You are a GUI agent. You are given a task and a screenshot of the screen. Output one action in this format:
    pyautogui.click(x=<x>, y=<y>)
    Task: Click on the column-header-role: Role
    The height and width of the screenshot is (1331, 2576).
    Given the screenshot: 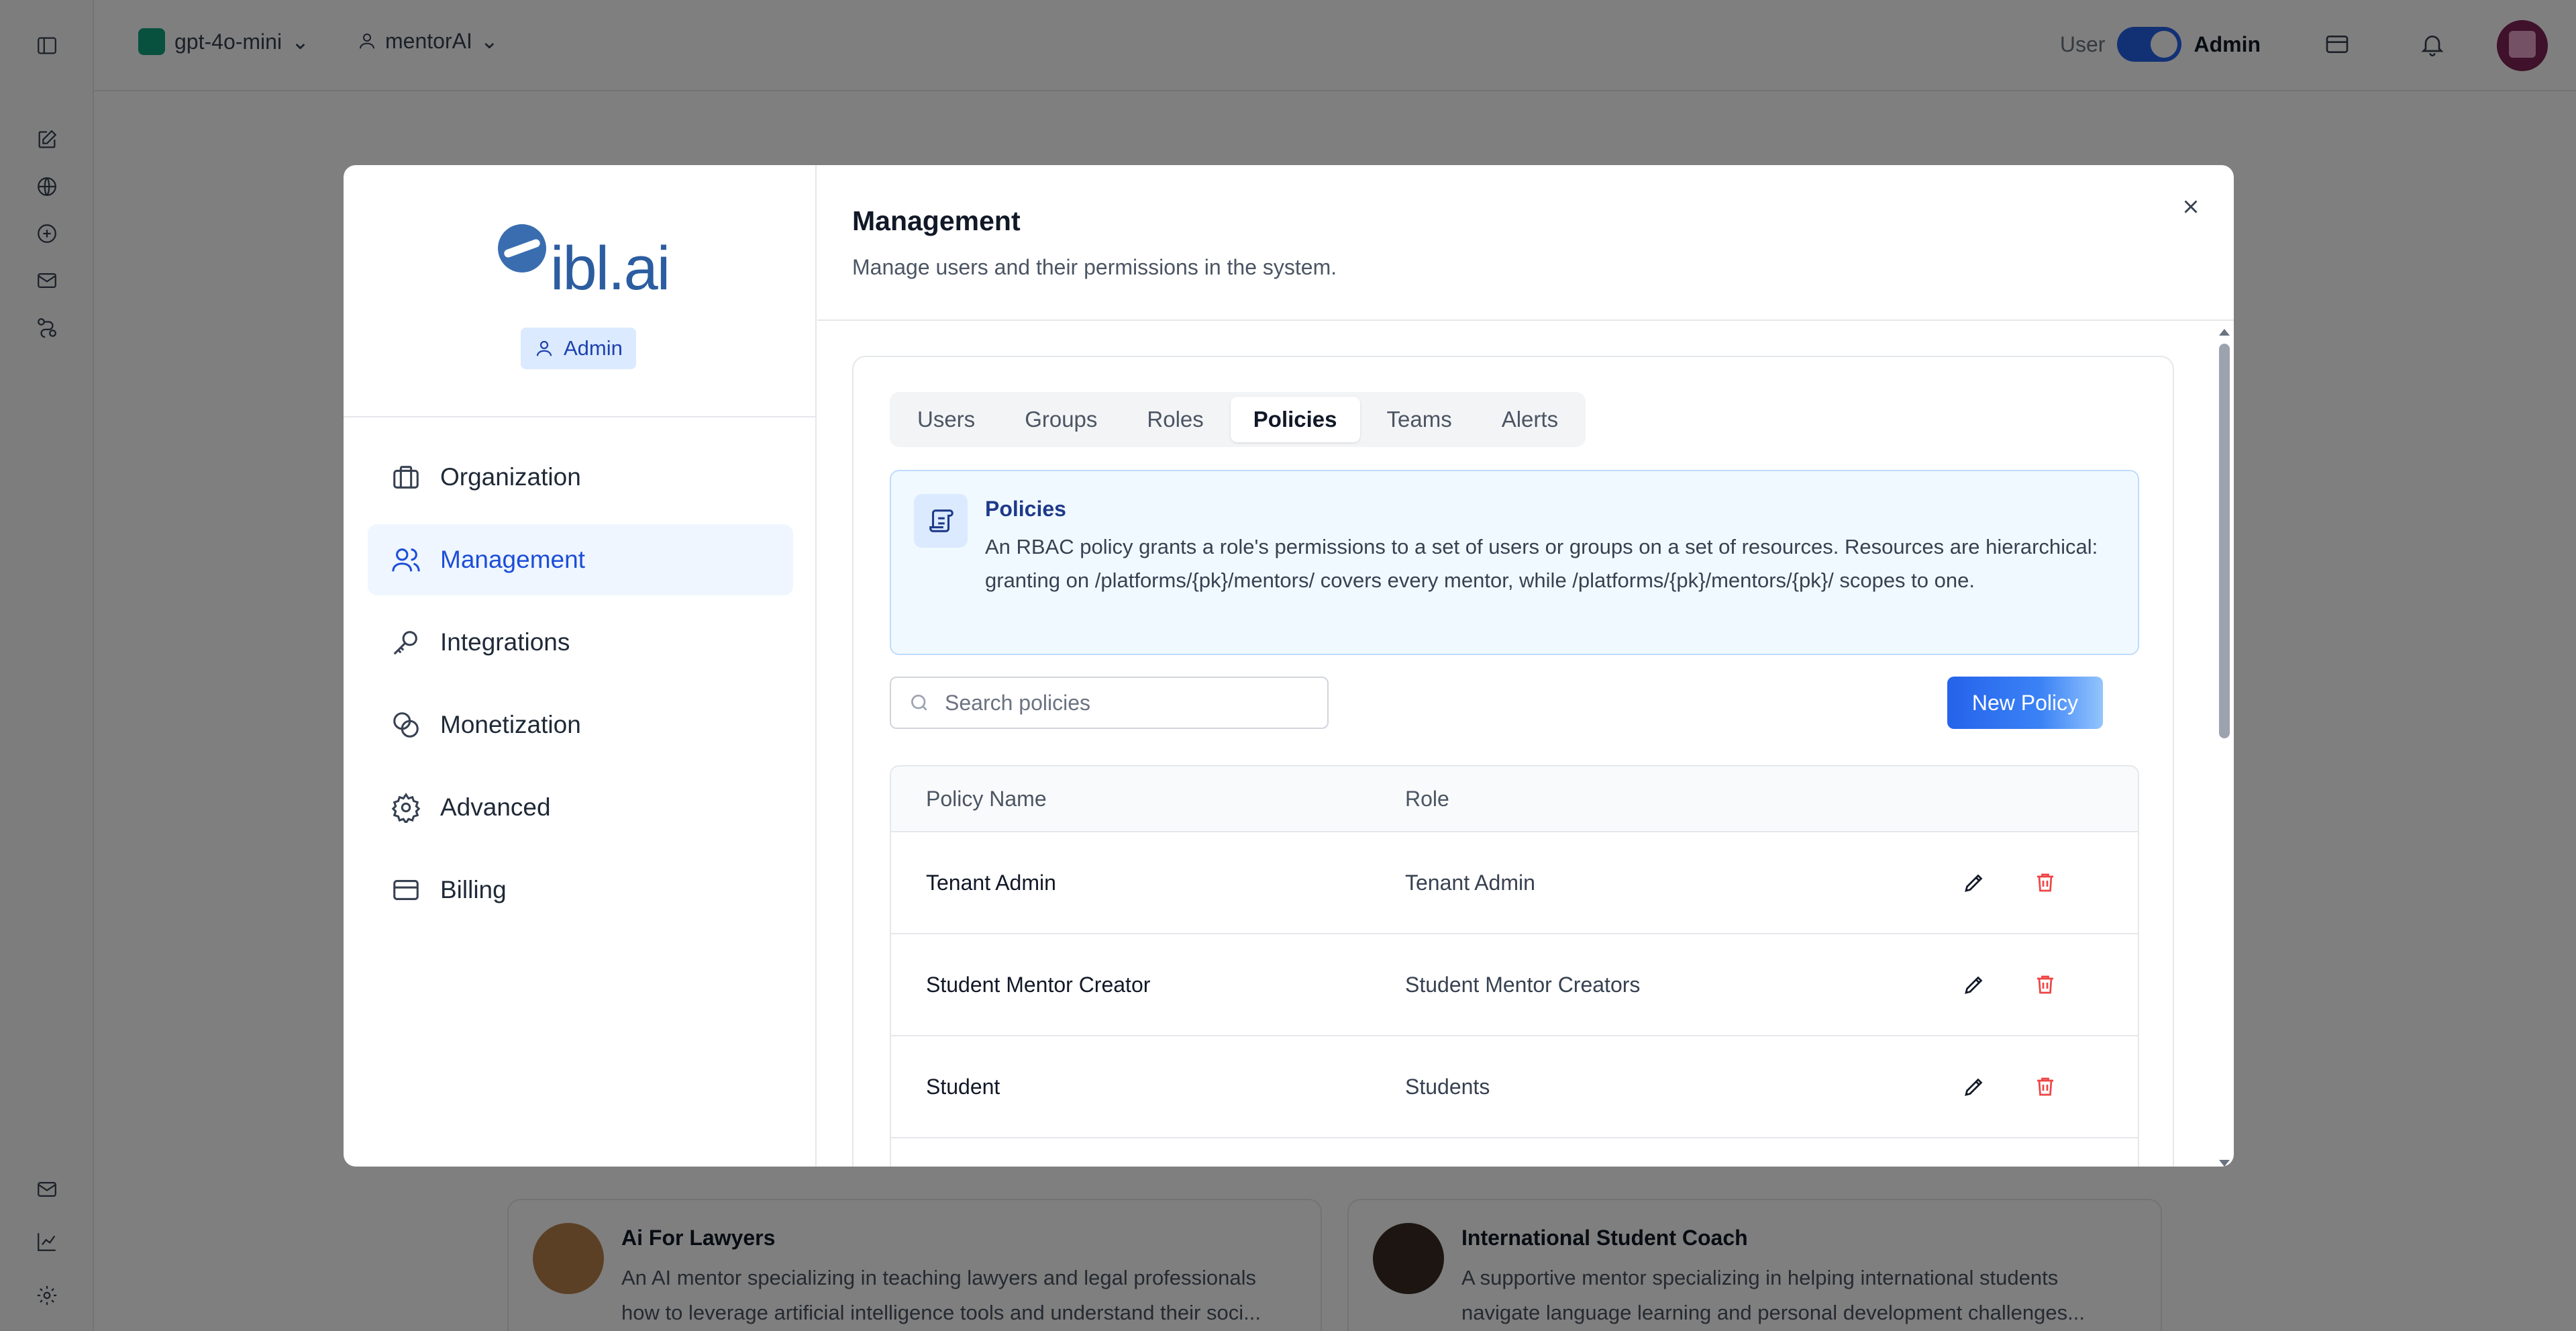 What is the action you would take?
    pyautogui.click(x=1427, y=798)
    